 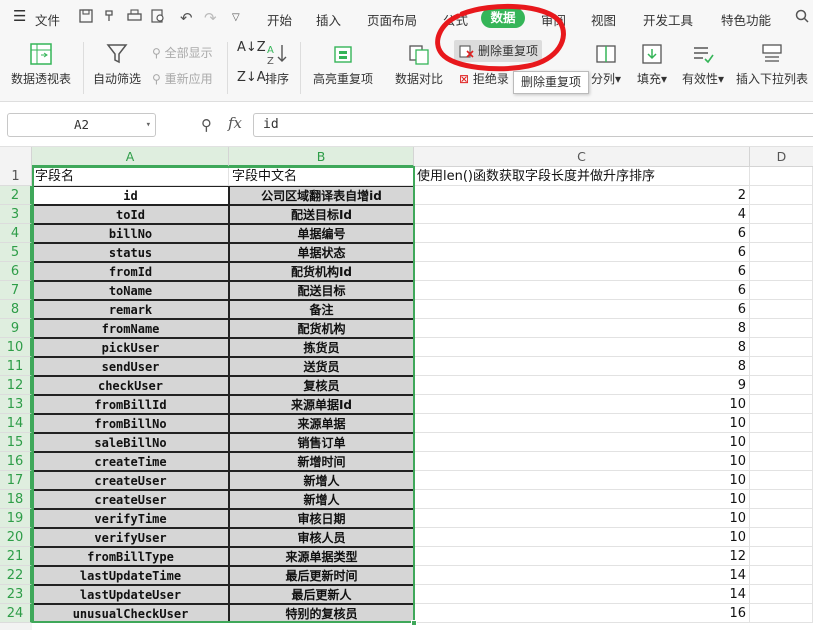 I want to click on undo-icon: ↶, so click(x=186, y=18).